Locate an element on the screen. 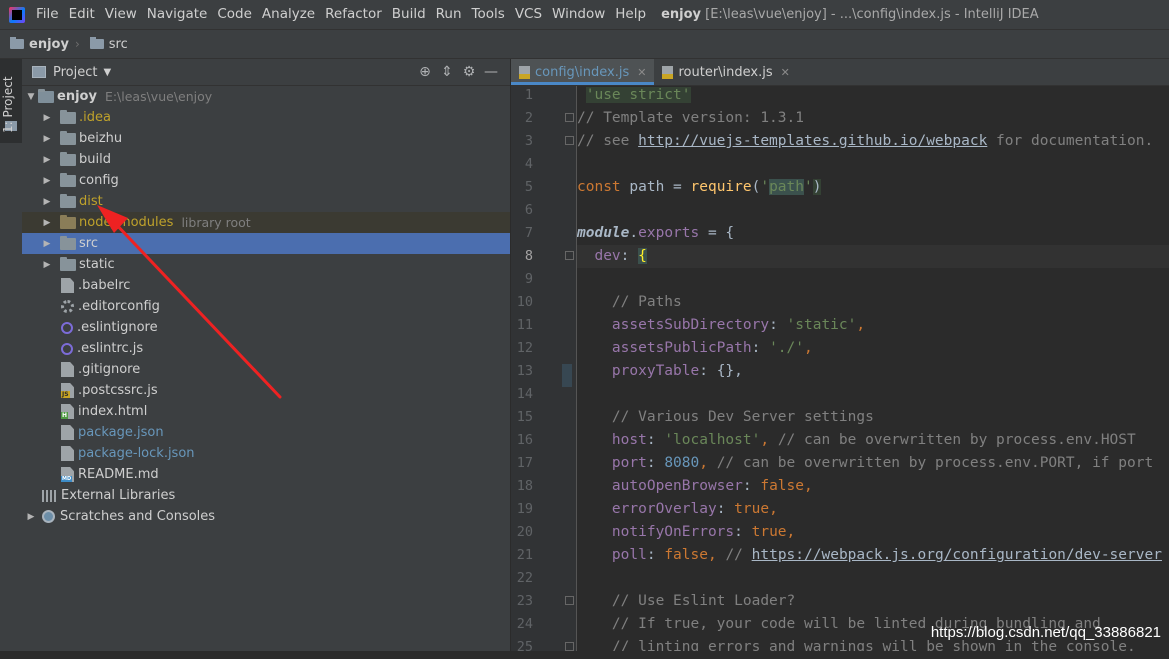  line-number: 24 is located at coordinates (524, 624).